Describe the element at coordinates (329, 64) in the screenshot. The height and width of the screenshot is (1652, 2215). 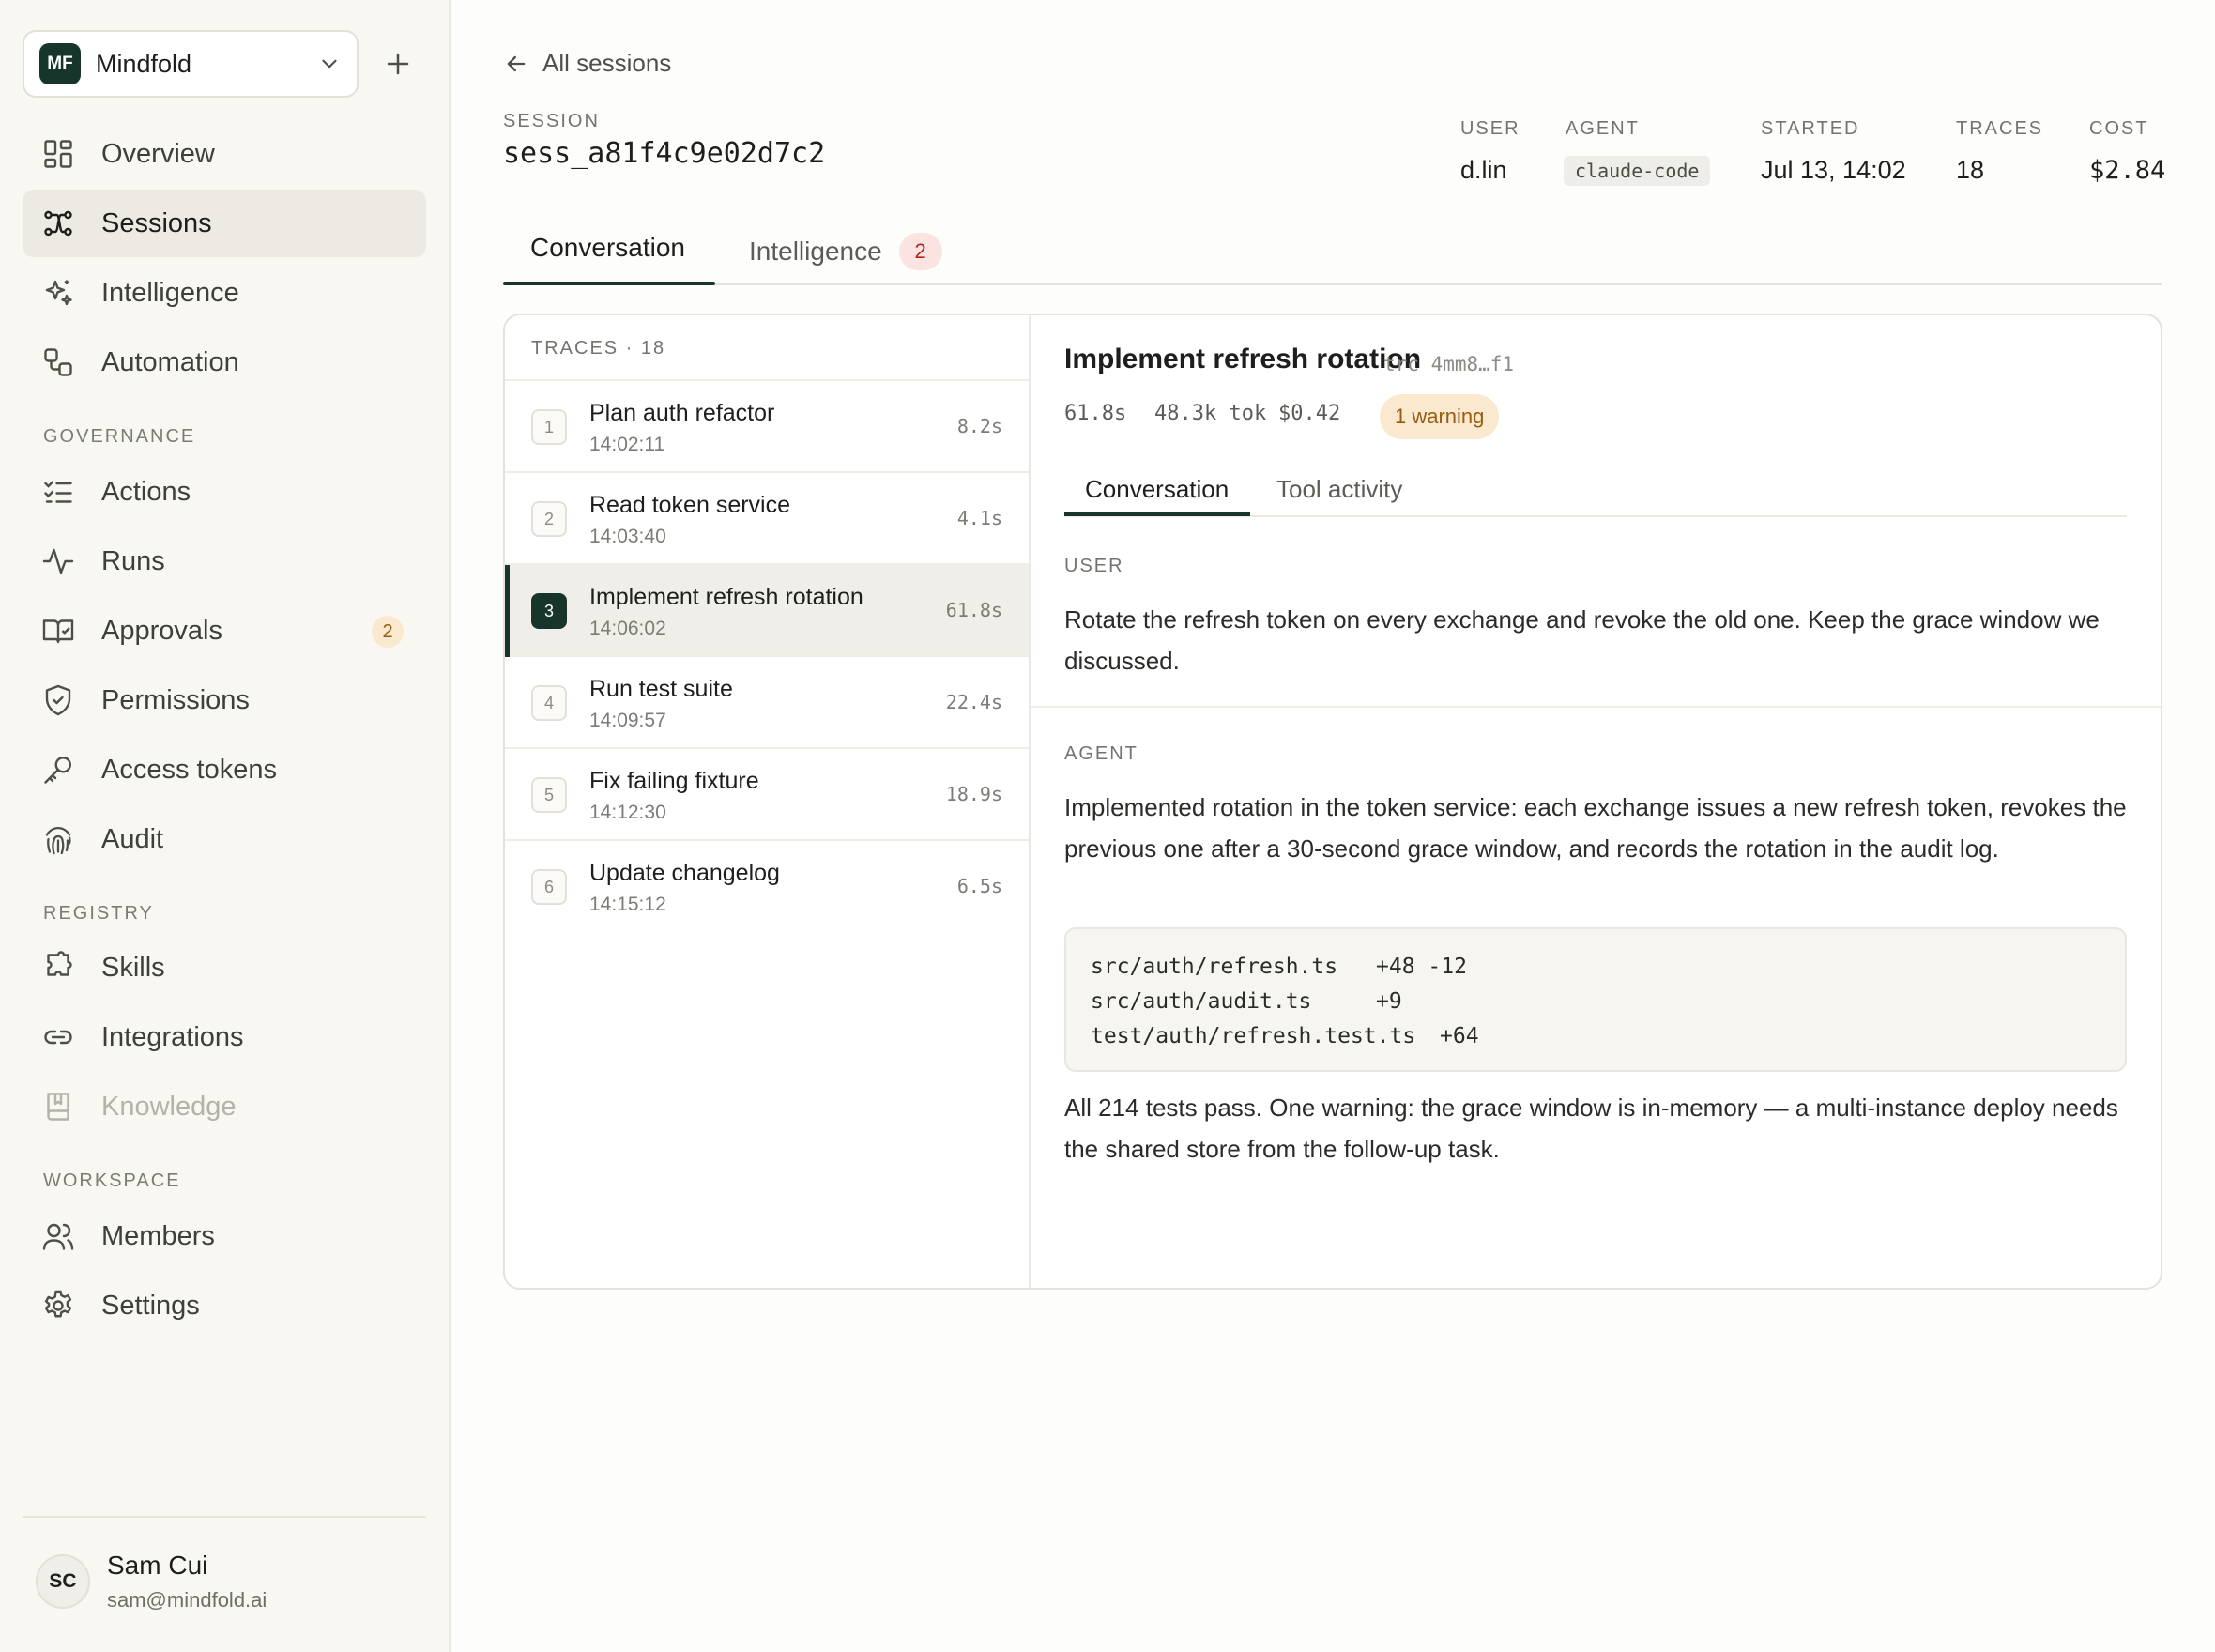
I see `chevron-down-icon` at that location.